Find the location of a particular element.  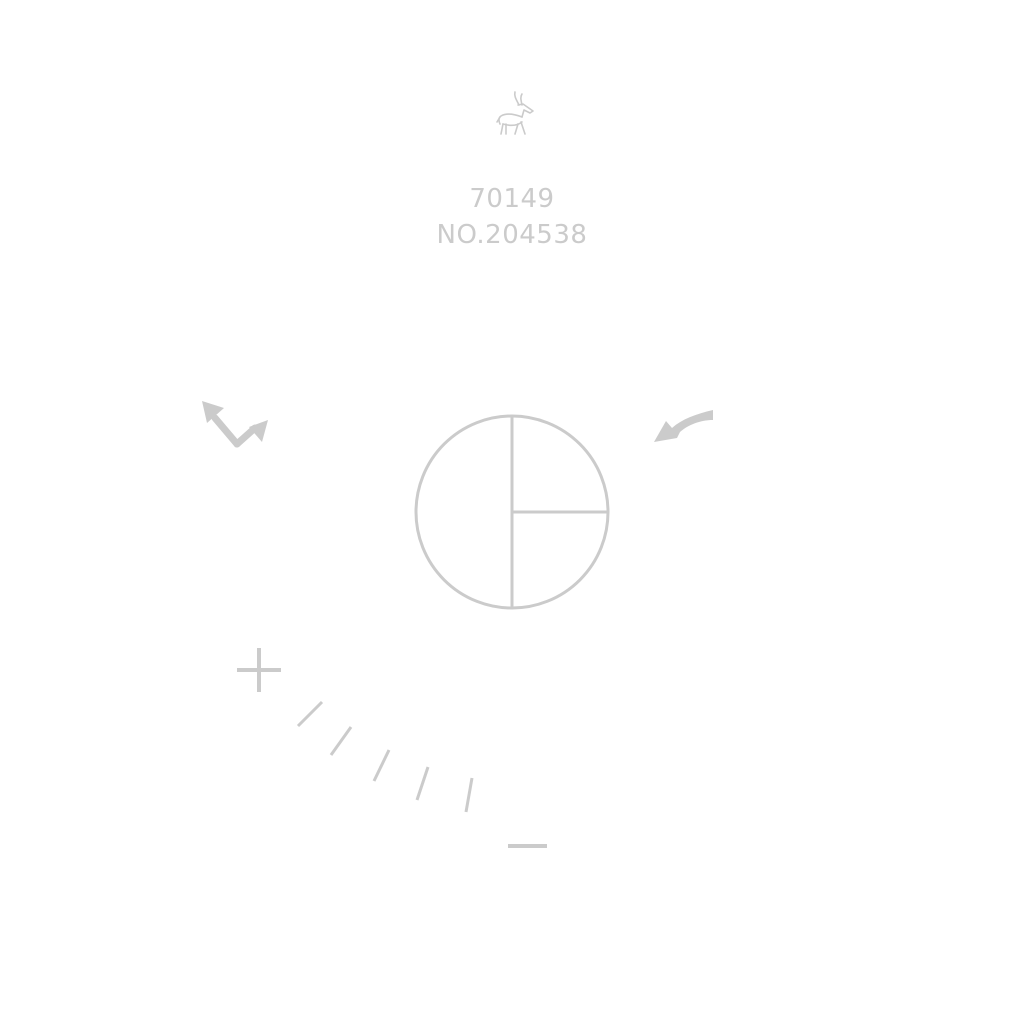

serial-number: NO.204538 is located at coordinates (512, 235).